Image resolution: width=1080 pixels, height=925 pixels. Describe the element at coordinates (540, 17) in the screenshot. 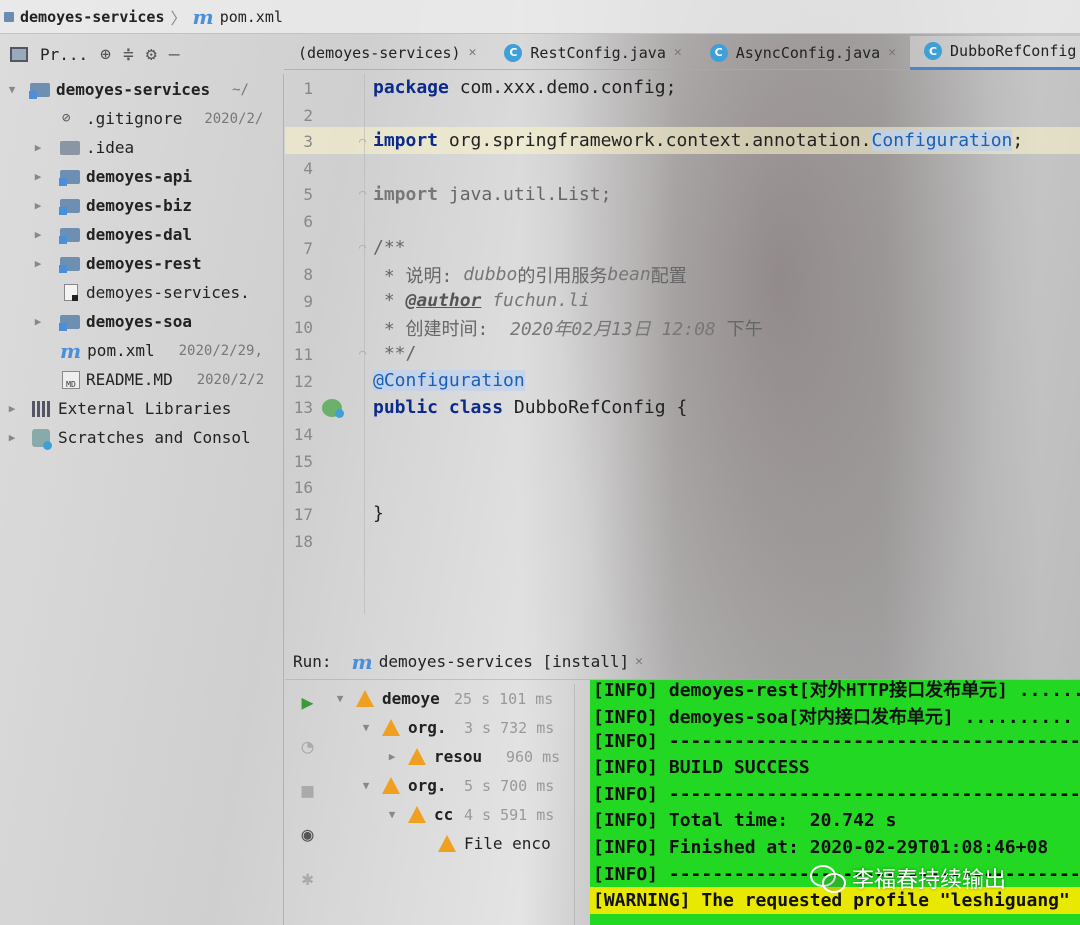

I see `breadcrumb: demoyes-services 〉 m pom.xml` at that location.